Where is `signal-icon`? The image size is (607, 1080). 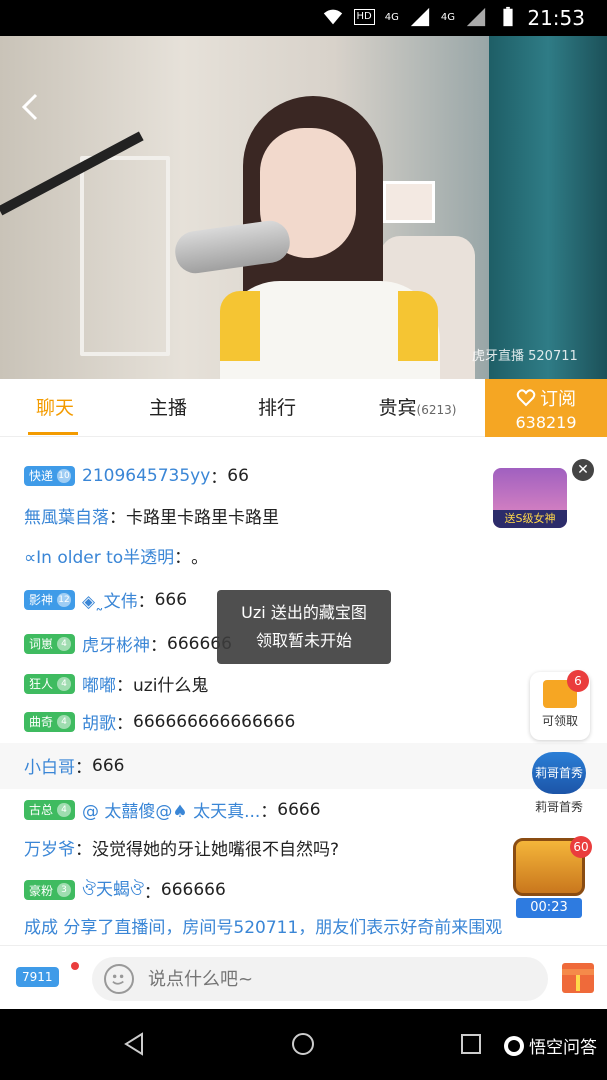
signal-icon is located at coordinates (420, 17).